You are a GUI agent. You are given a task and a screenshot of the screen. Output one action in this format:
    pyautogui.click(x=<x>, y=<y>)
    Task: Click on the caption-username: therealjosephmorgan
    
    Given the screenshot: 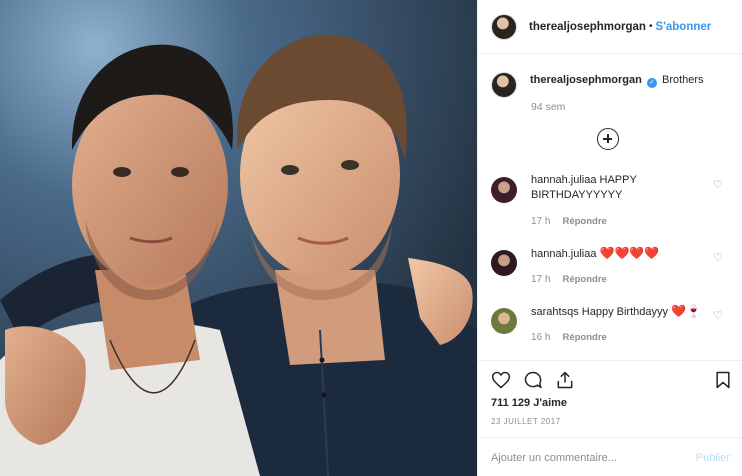 What is the action you would take?
    pyautogui.click(x=586, y=80)
    